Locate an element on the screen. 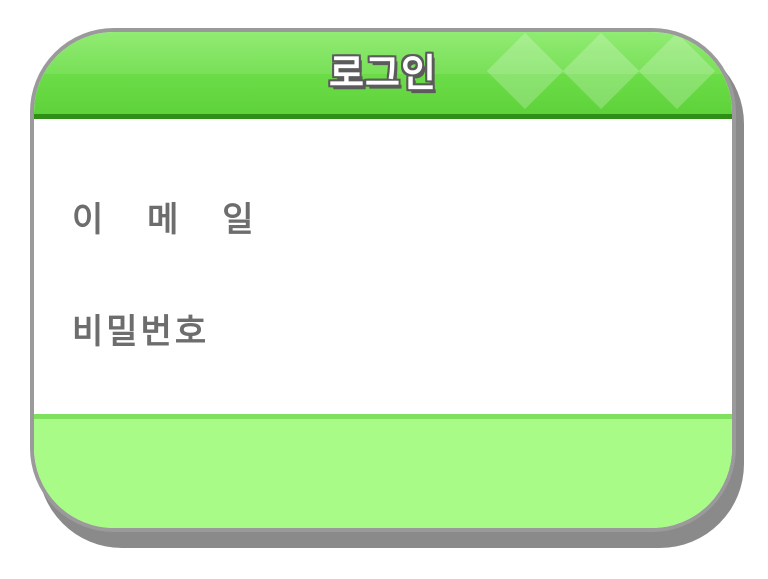  dialog-header: 로그인 is located at coordinates (383, 75).